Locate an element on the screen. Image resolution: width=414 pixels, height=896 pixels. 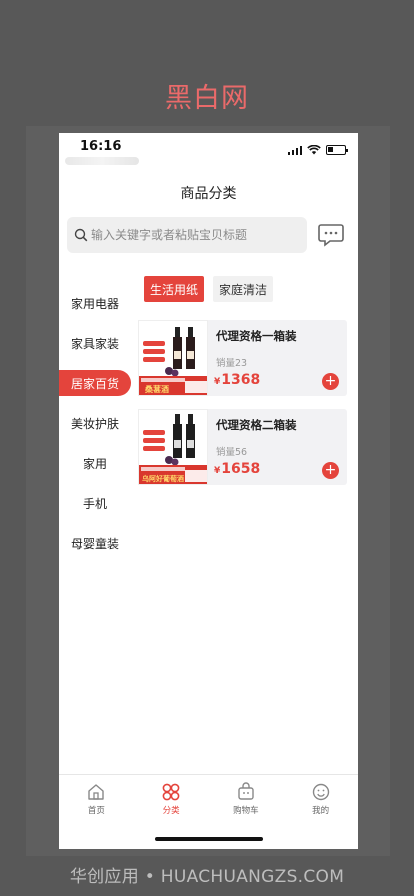
tab-profile: 我的 is located at coordinates (320, 798).